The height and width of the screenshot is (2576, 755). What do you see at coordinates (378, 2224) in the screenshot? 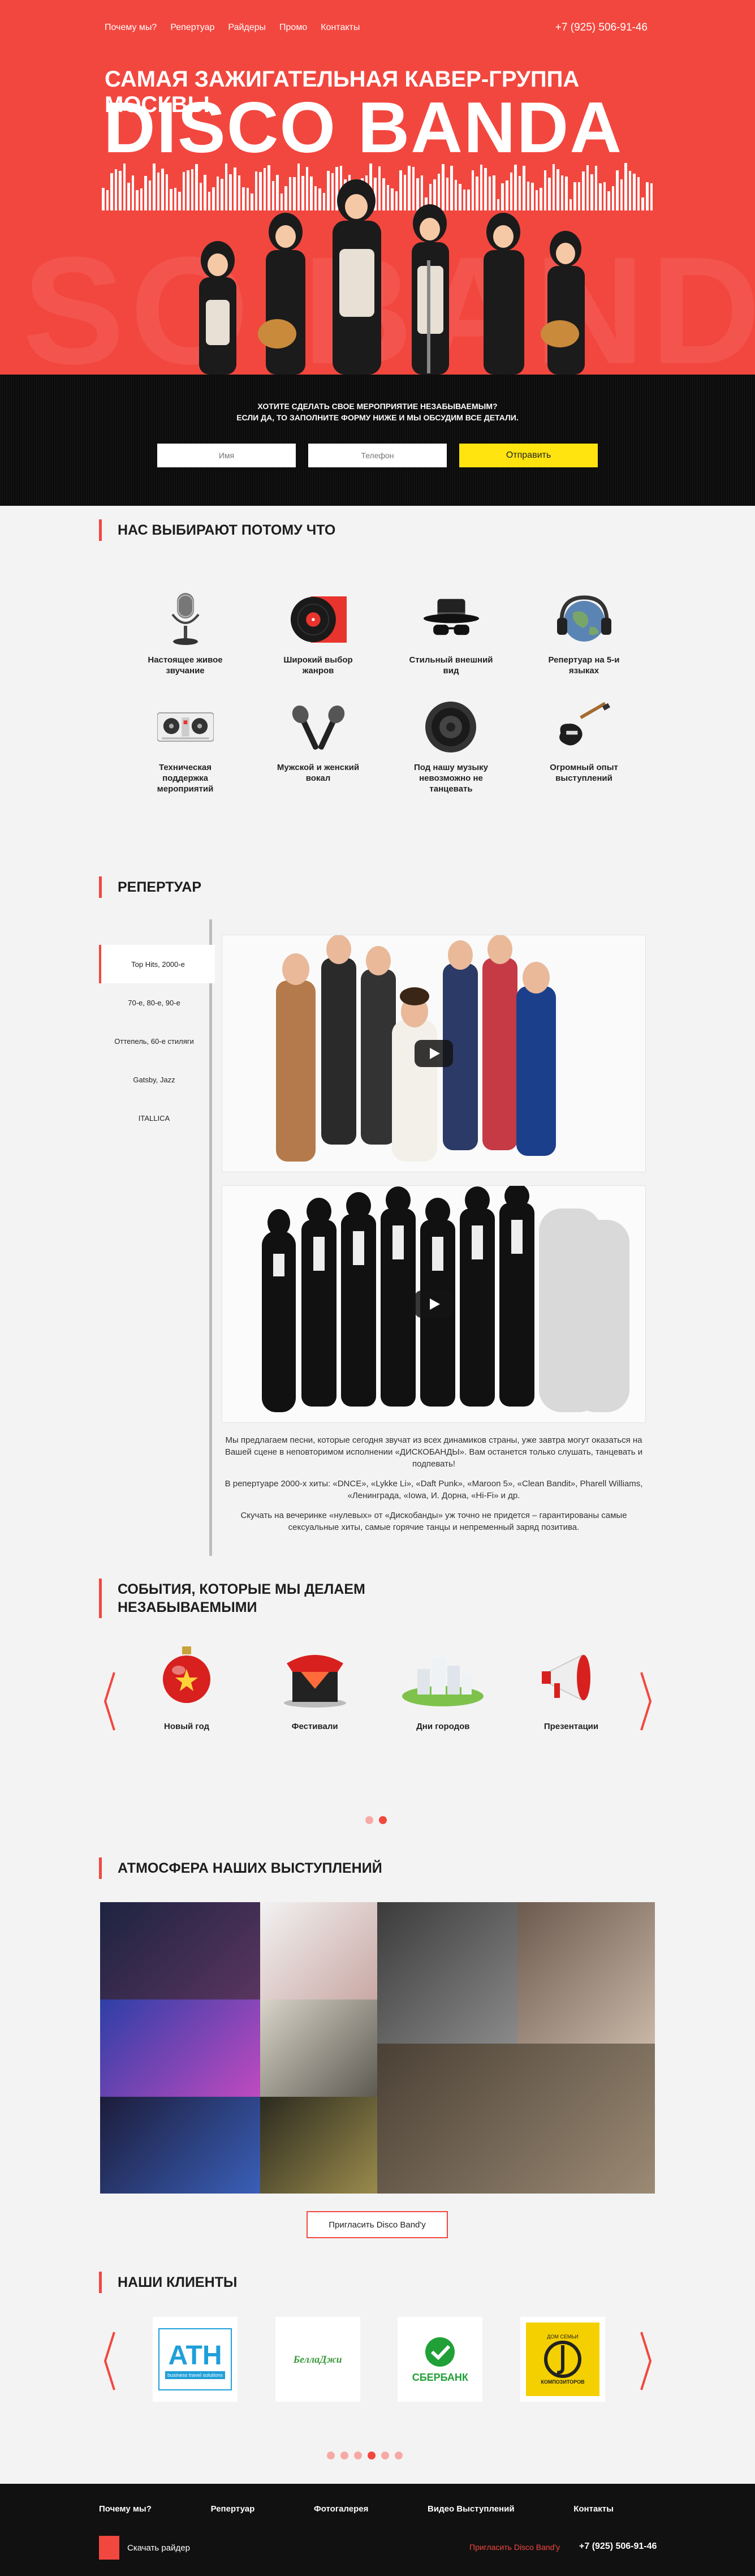
I see `invite-band-button: Пригласить Disco Band'y` at bounding box center [378, 2224].